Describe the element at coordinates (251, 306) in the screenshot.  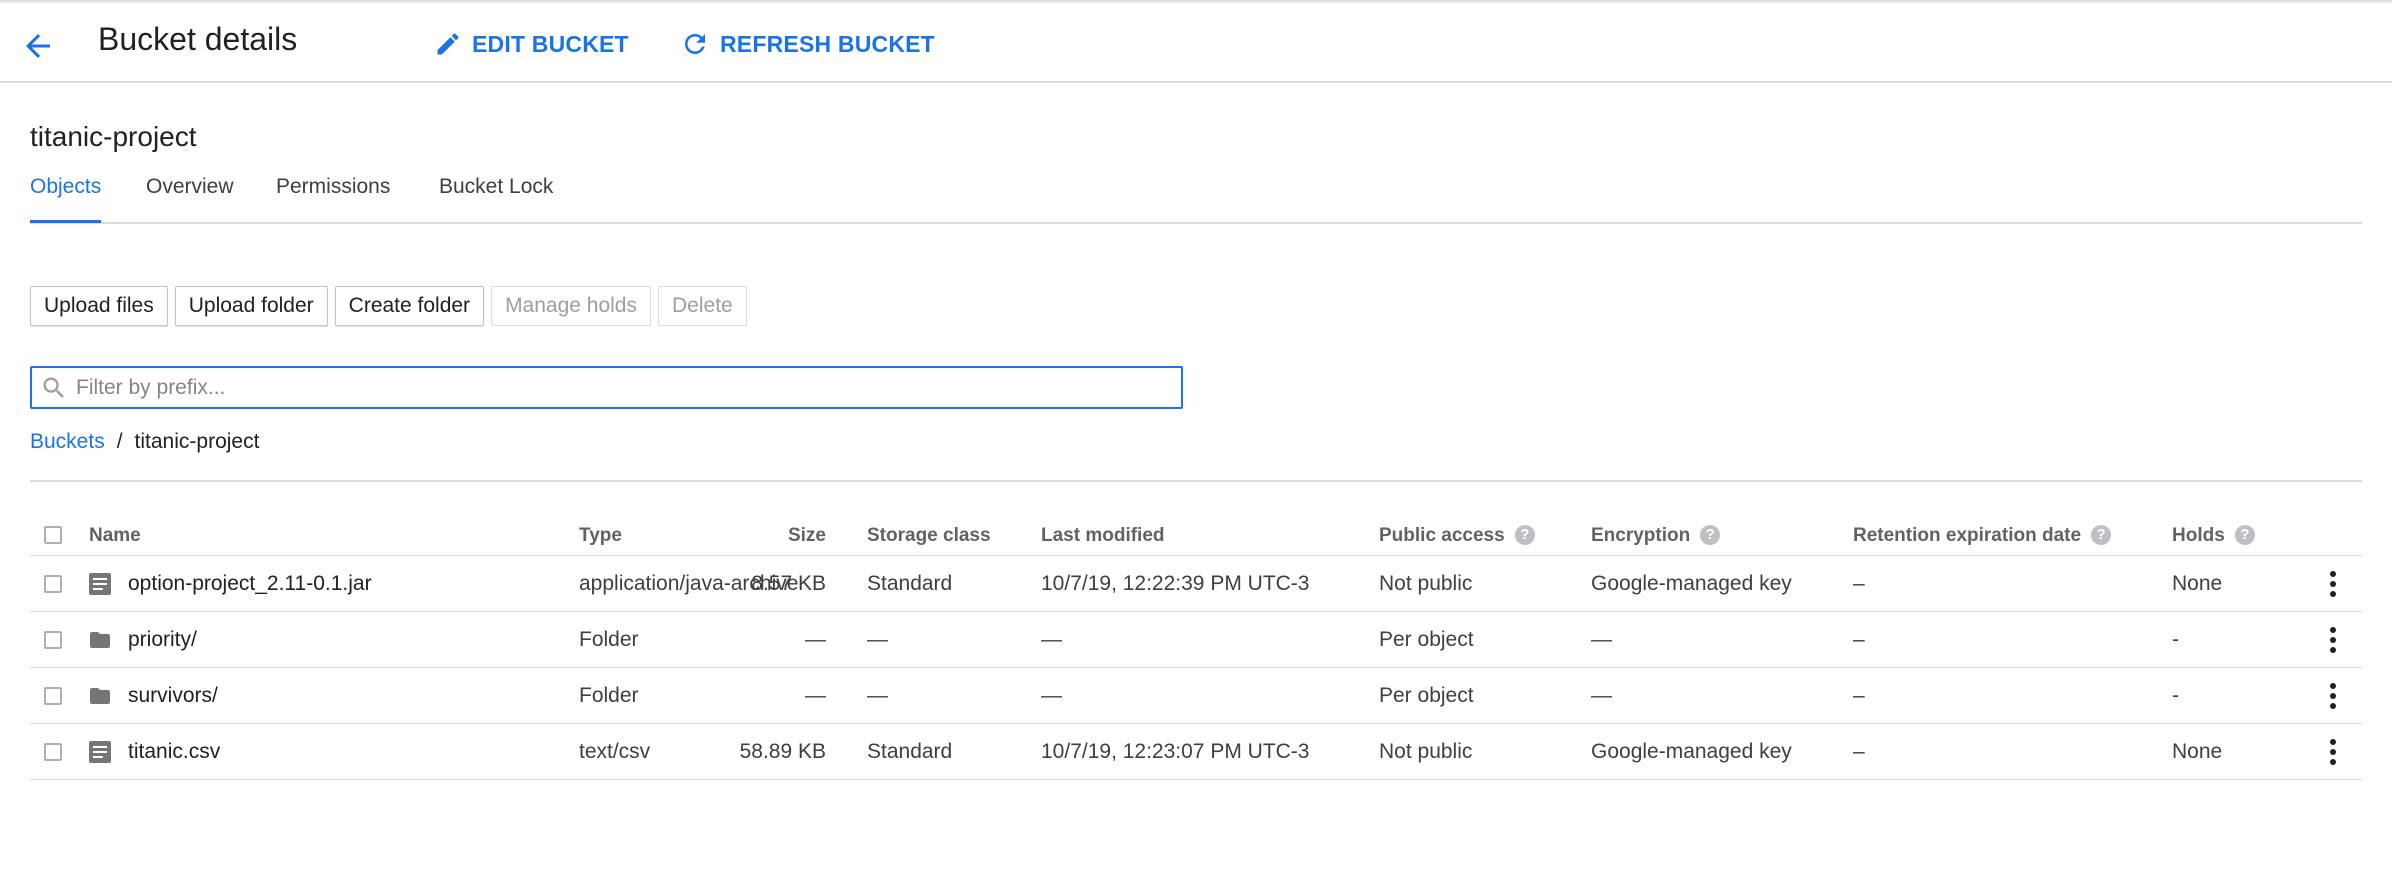
I see `upload-folder-button: Upload folder` at that location.